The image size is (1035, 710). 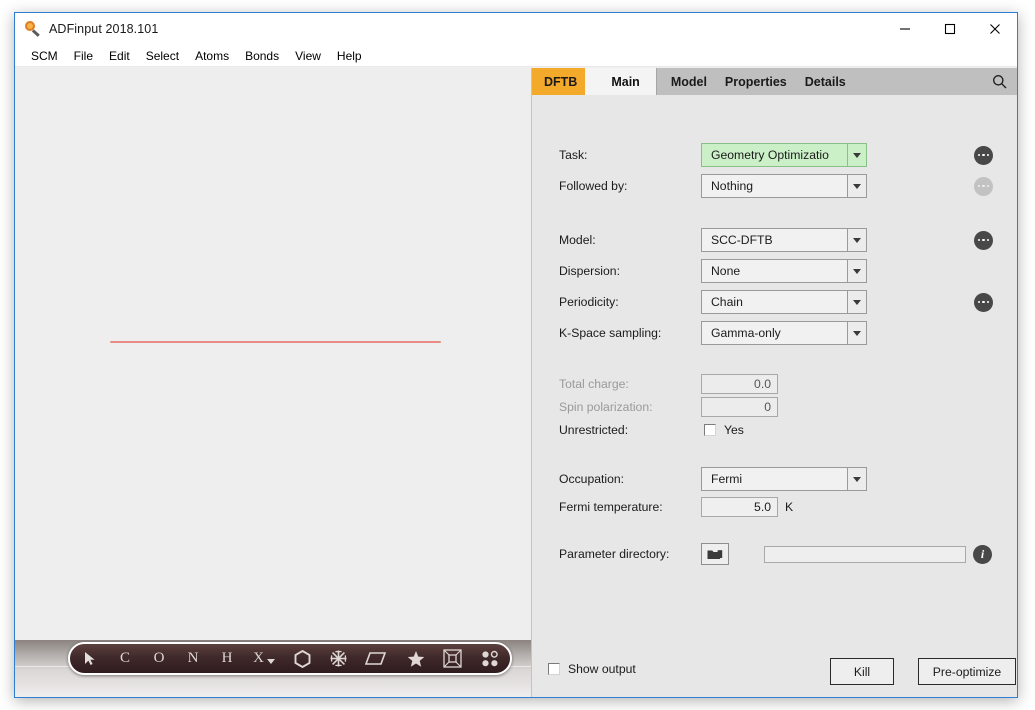 What do you see at coordinates (739, 407) in the screenshot?
I see `spin-polarization-input: 0` at bounding box center [739, 407].